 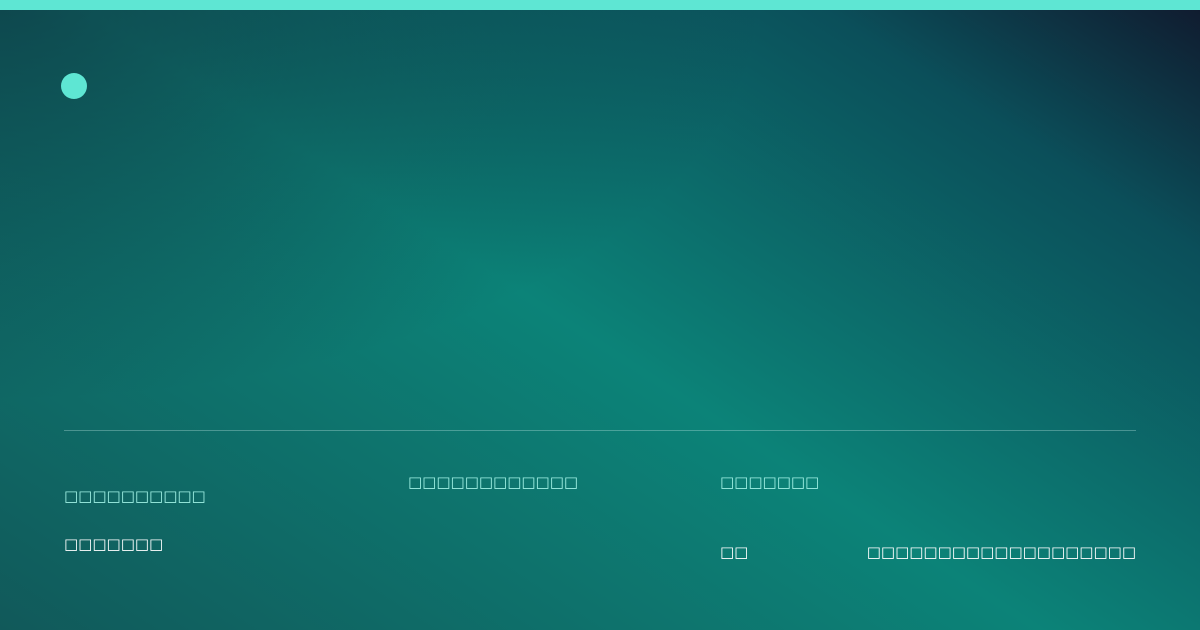 I want to click on publish-date: □□□□□□□□□□□□, so click(x=493, y=482).